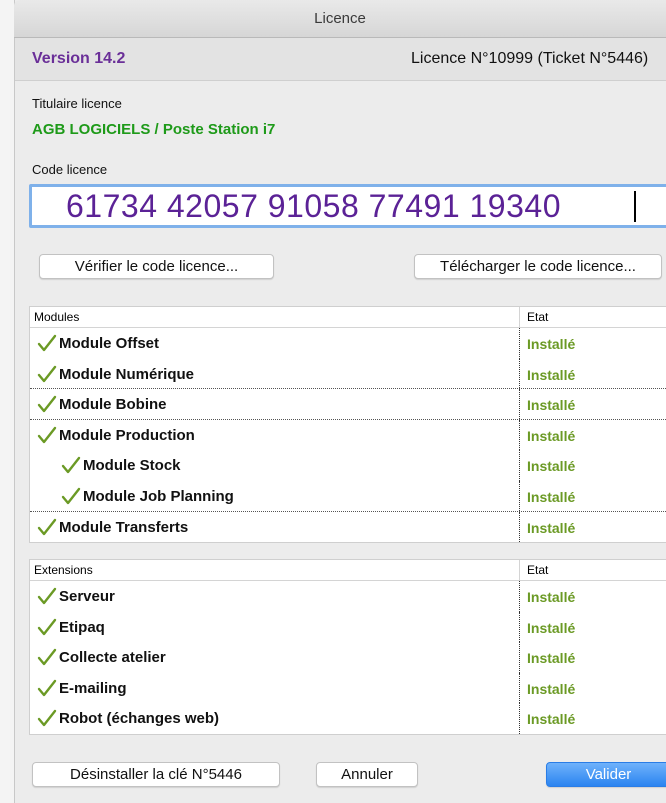 This screenshot has width=666, height=803. What do you see at coordinates (347, 206) in the screenshot?
I see `licence-code-input` at bounding box center [347, 206].